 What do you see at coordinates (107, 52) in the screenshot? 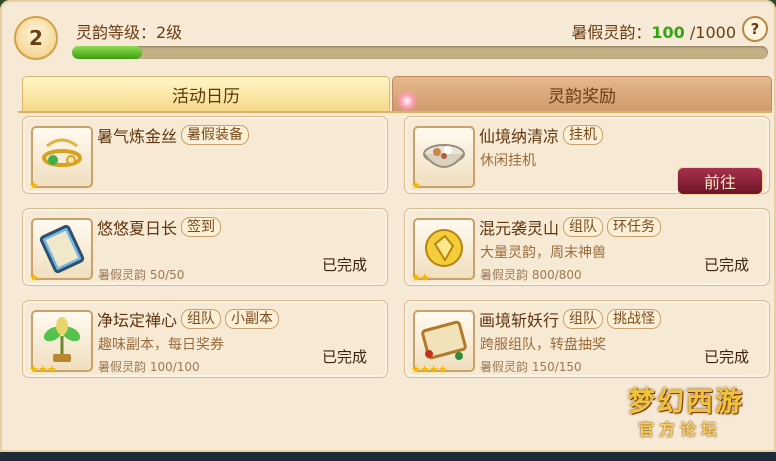
I see `level-progress-fill` at bounding box center [107, 52].